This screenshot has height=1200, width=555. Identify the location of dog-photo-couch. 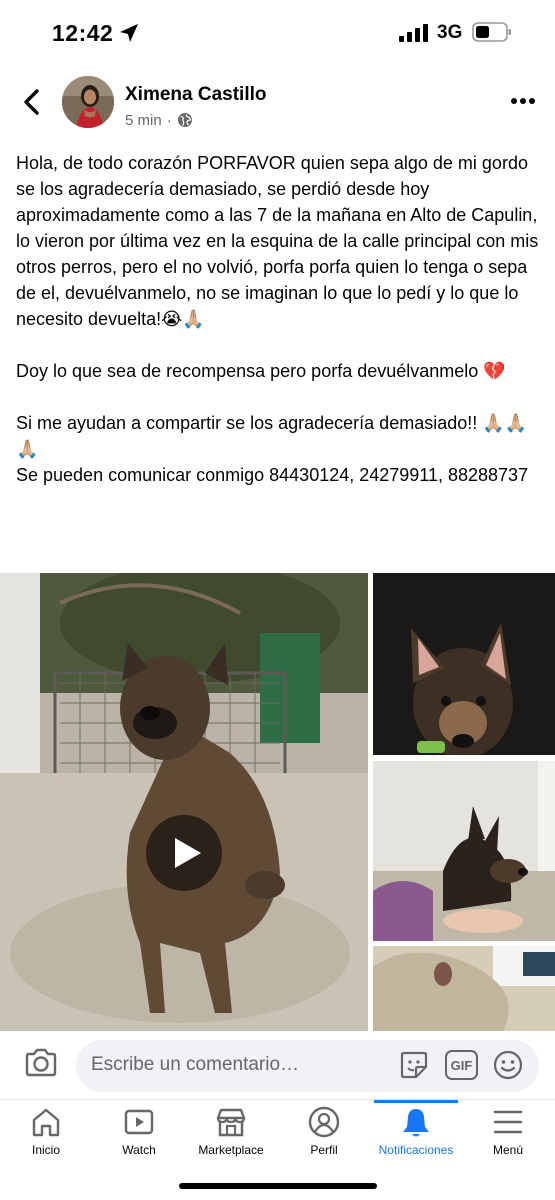
(464, 851).